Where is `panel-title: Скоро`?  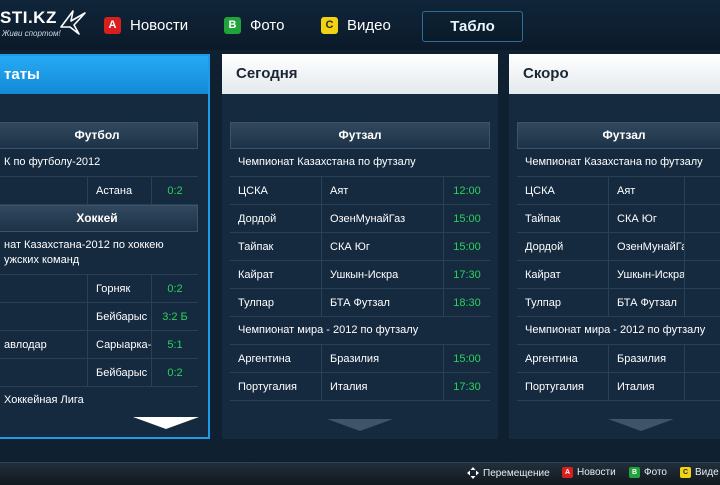
panel-title: Скоро is located at coordinates (614, 74).